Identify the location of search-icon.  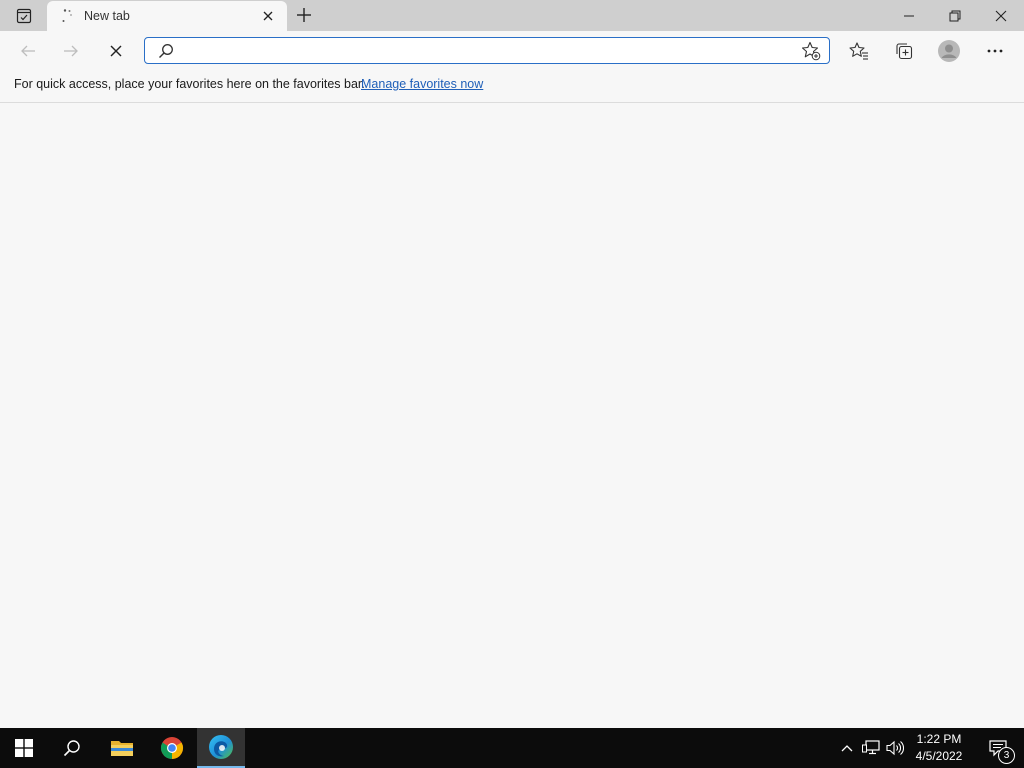
(166, 51).